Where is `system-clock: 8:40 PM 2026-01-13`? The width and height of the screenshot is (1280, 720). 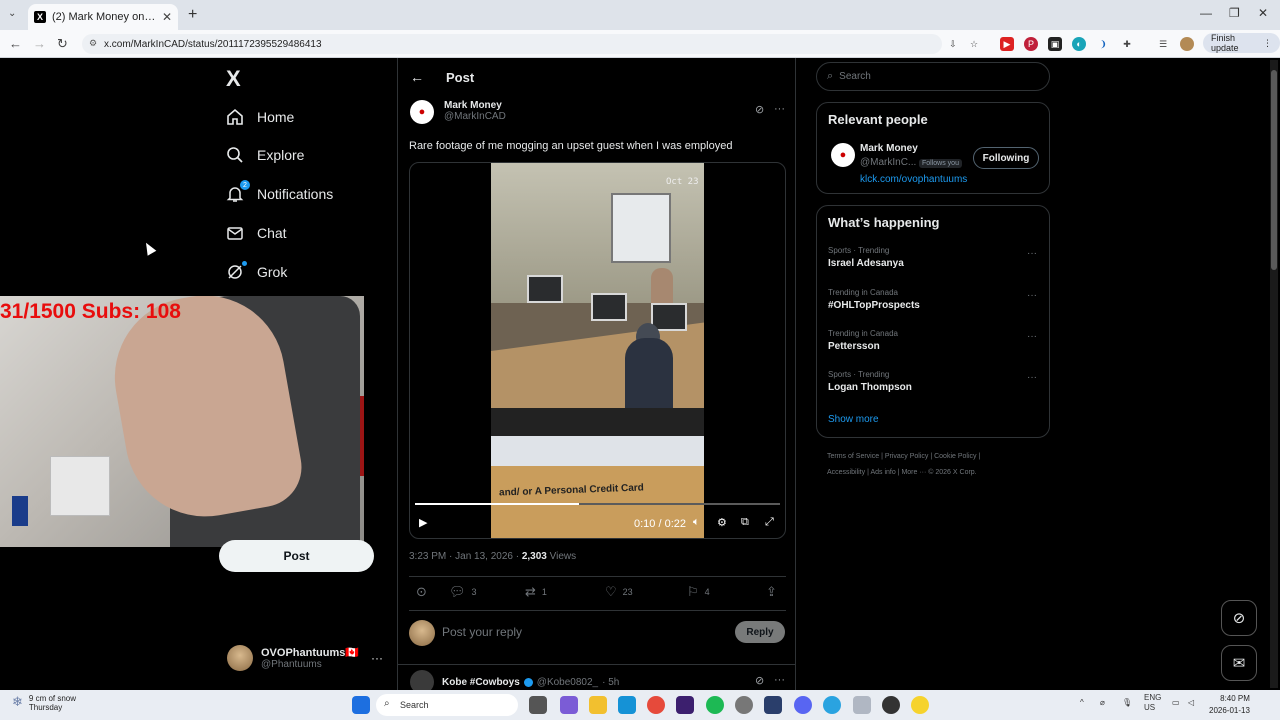
system-clock: 8:40 PM 2026-01-13 is located at coordinates (1229, 705).